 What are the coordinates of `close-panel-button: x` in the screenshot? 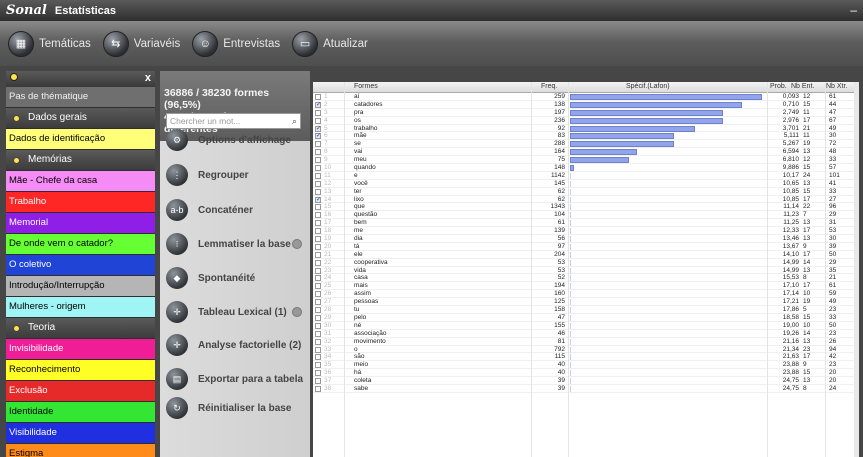 It's located at (148, 78).